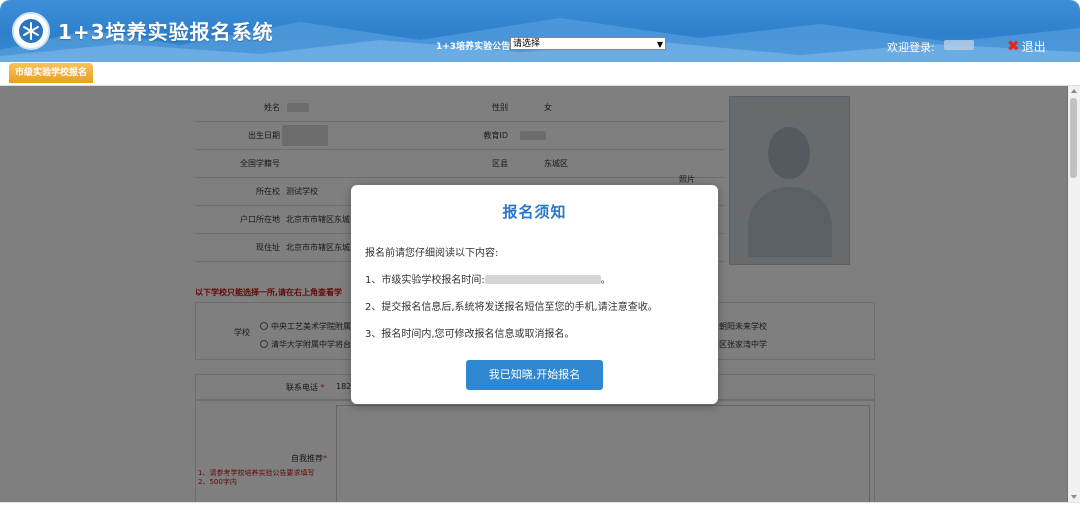 This screenshot has height=524, width=1080. What do you see at coordinates (470, 334) in the screenshot?
I see `dialog-item-3: 3、报名时间内,您可修改报名信息或取消报名。` at bounding box center [470, 334].